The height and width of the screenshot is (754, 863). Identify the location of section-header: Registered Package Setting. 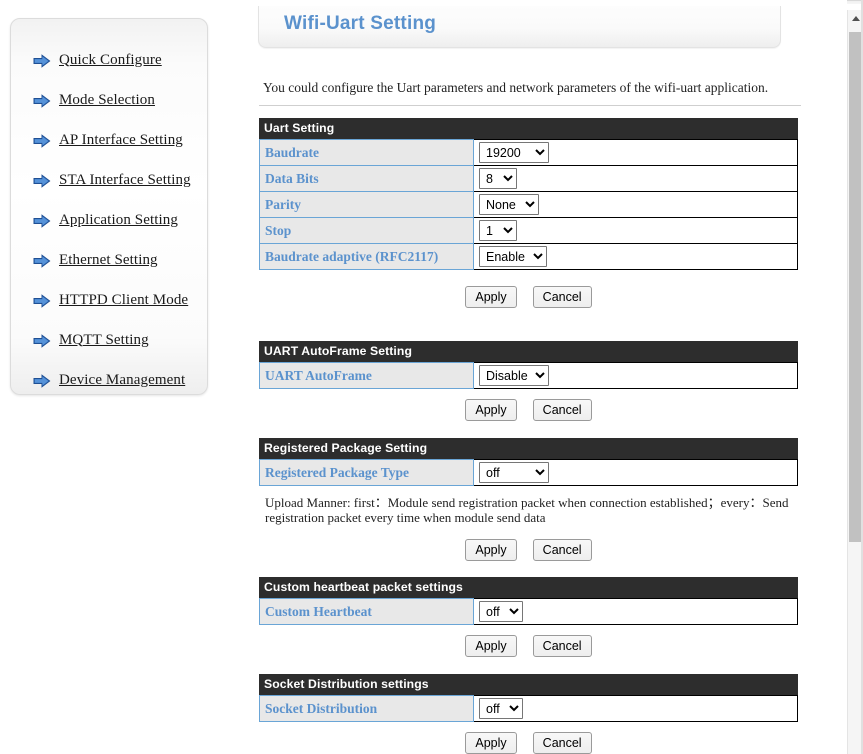
(528, 448).